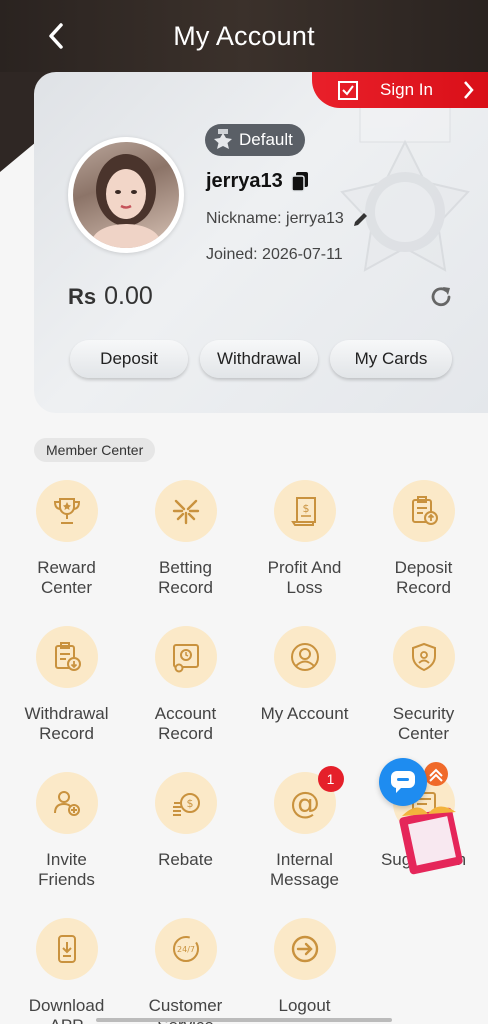 This screenshot has width=488, height=1024. Describe the element at coordinates (304, 696) in the screenshot. I see `my-account-item: My Account` at that location.